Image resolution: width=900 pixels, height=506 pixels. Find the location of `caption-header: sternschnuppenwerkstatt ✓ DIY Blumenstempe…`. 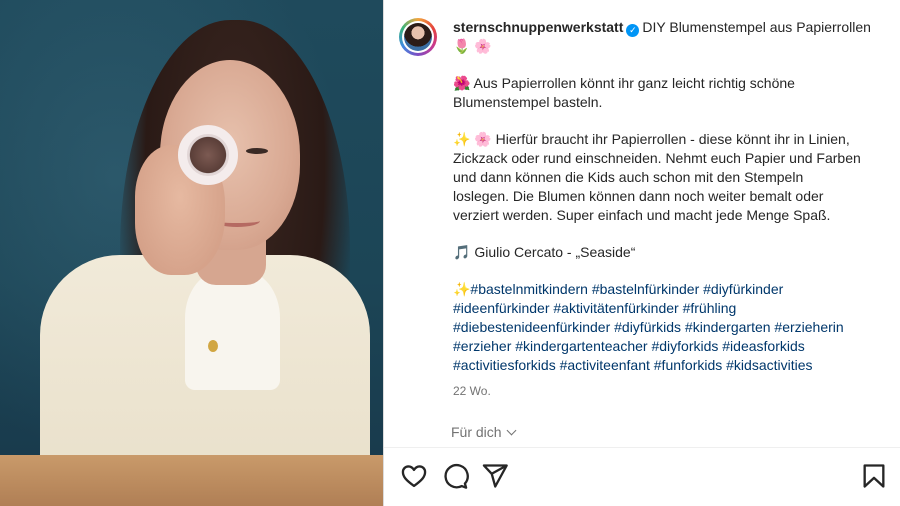

caption-header: sternschnuppenwerkstatt ✓ DIY Blumenstempe… is located at coordinates (667, 37).